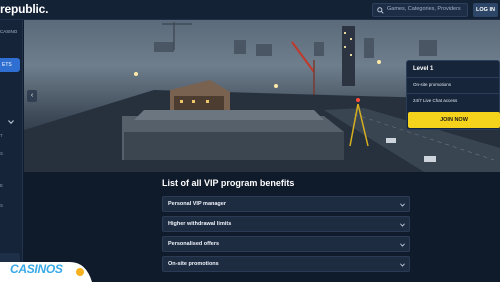 This screenshot has height=282, width=500. Describe the element at coordinates (435, 100) in the screenshot. I see `level-benefit-item: 24/7 Live Chat access` at that location.